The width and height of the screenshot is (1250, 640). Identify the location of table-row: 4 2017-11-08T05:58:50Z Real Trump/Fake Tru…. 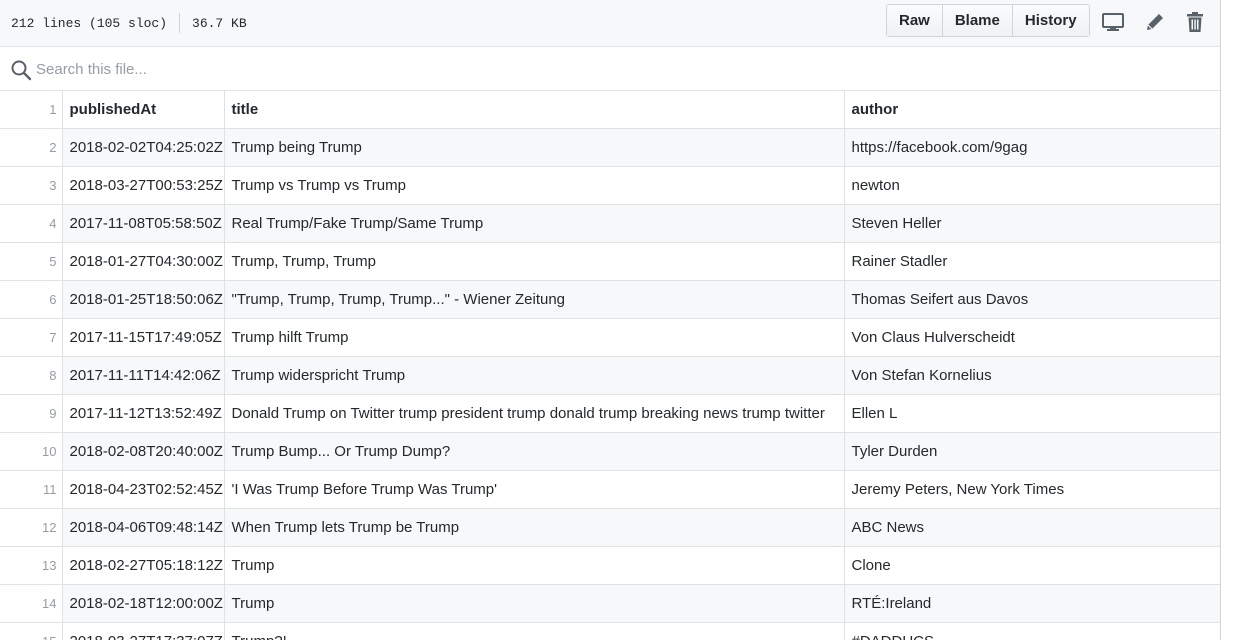
(610, 223).